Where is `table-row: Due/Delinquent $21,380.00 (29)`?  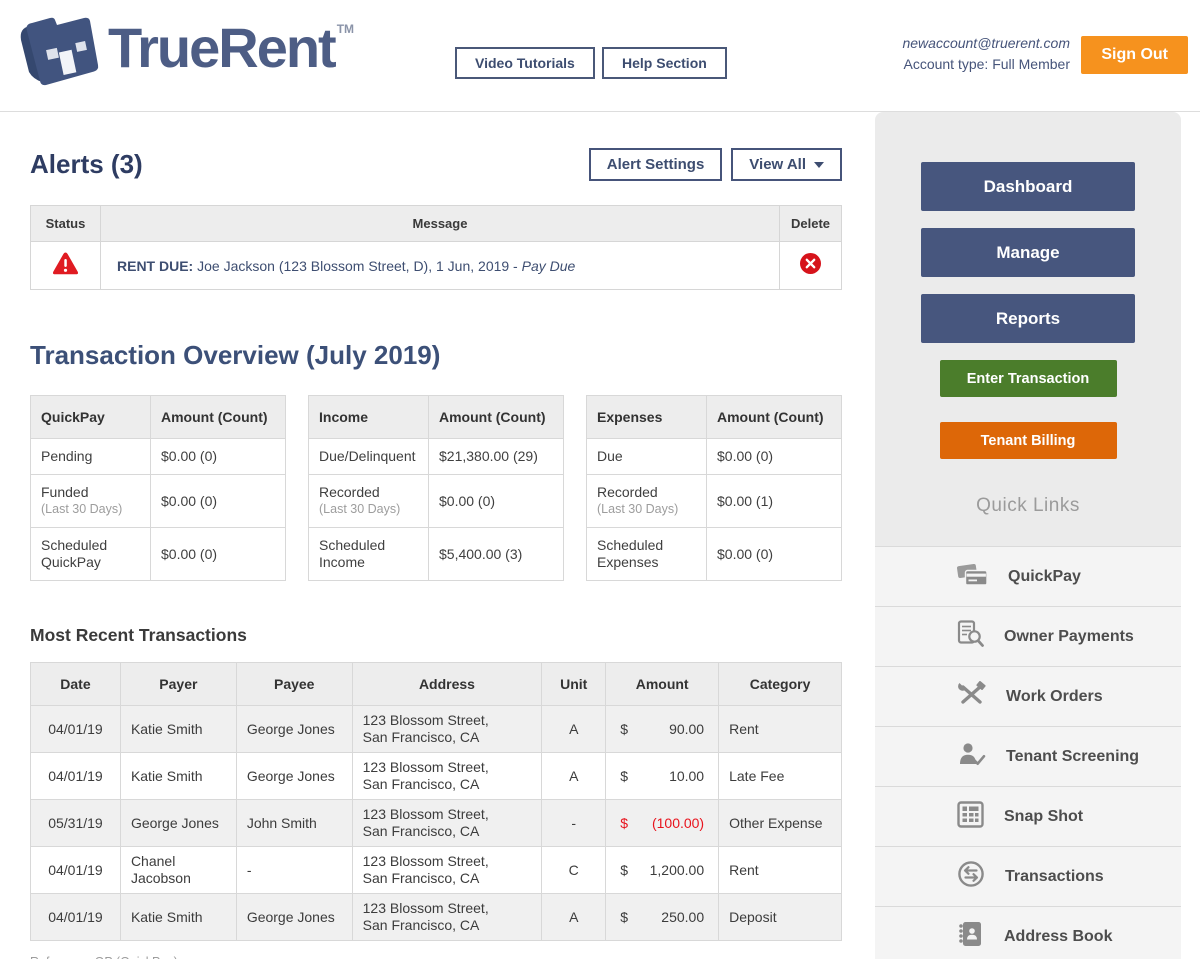
table-row: Due/Delinquent $21,380.00 (29) is located at coordinates (436, 456).